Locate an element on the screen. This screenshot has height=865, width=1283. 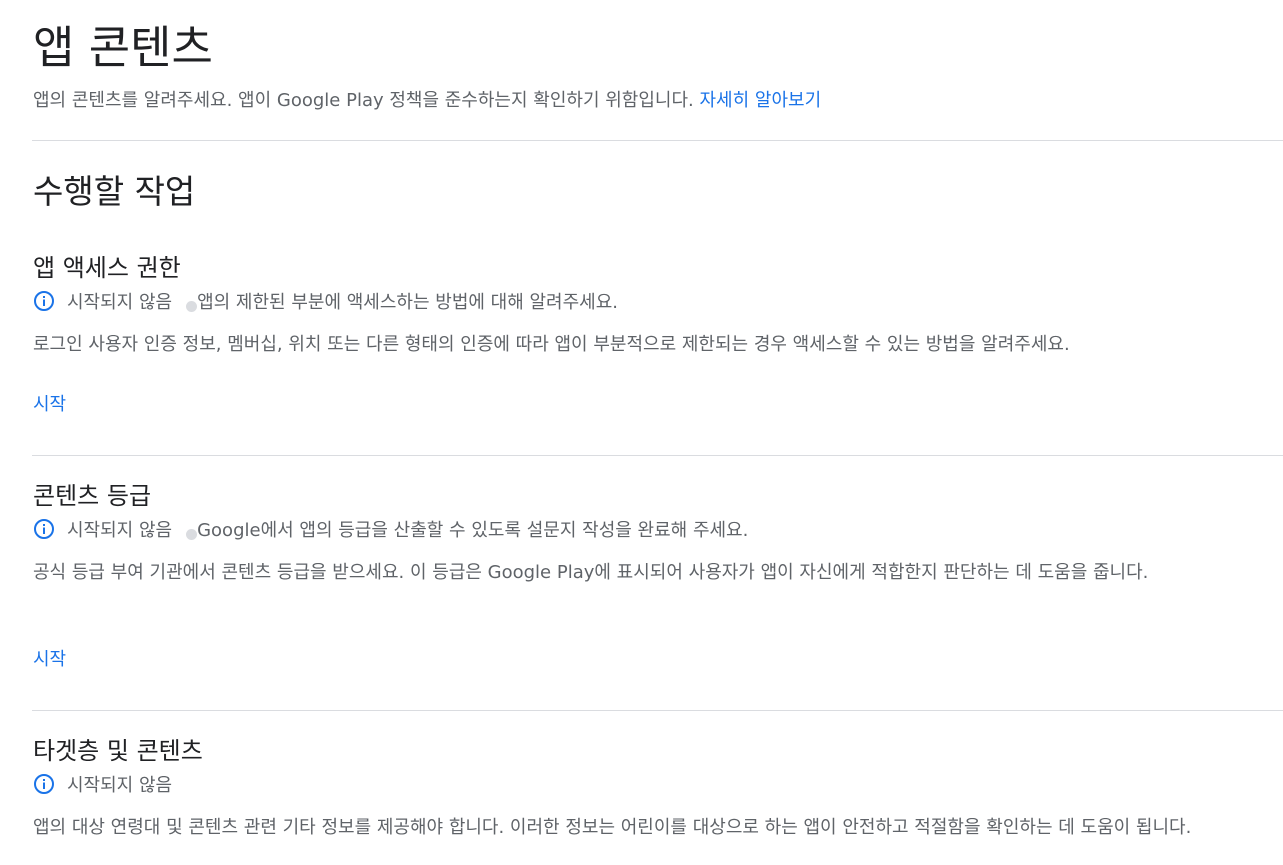
learn-more-link: 자세히 알아보기 is located at coordinates (760, 100).